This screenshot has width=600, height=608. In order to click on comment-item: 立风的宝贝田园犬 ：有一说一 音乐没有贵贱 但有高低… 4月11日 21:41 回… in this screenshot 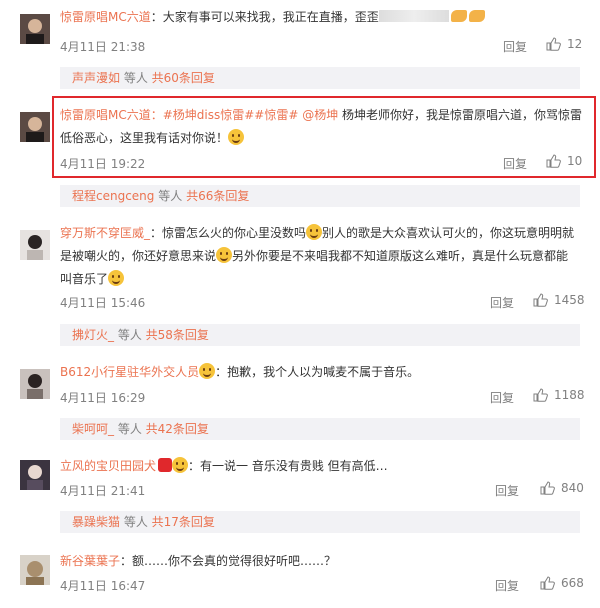, I will do `click(300, 477)`.